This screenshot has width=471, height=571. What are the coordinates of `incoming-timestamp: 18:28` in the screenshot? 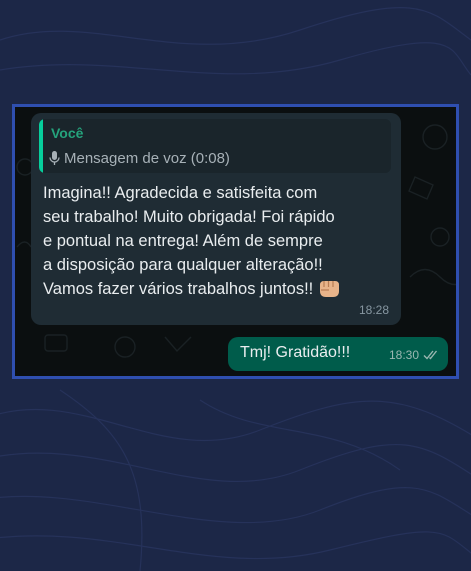 It's located at (373, 310).